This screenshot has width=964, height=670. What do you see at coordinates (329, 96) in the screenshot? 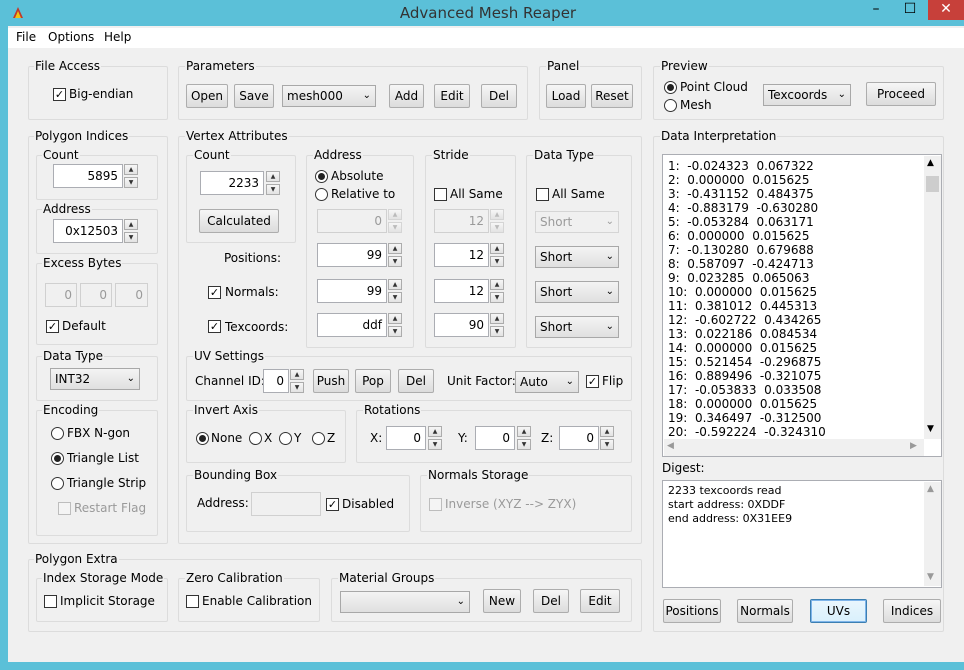
I see `mesh-select: mesh000 ⌄` at bounding box center [329, 96].